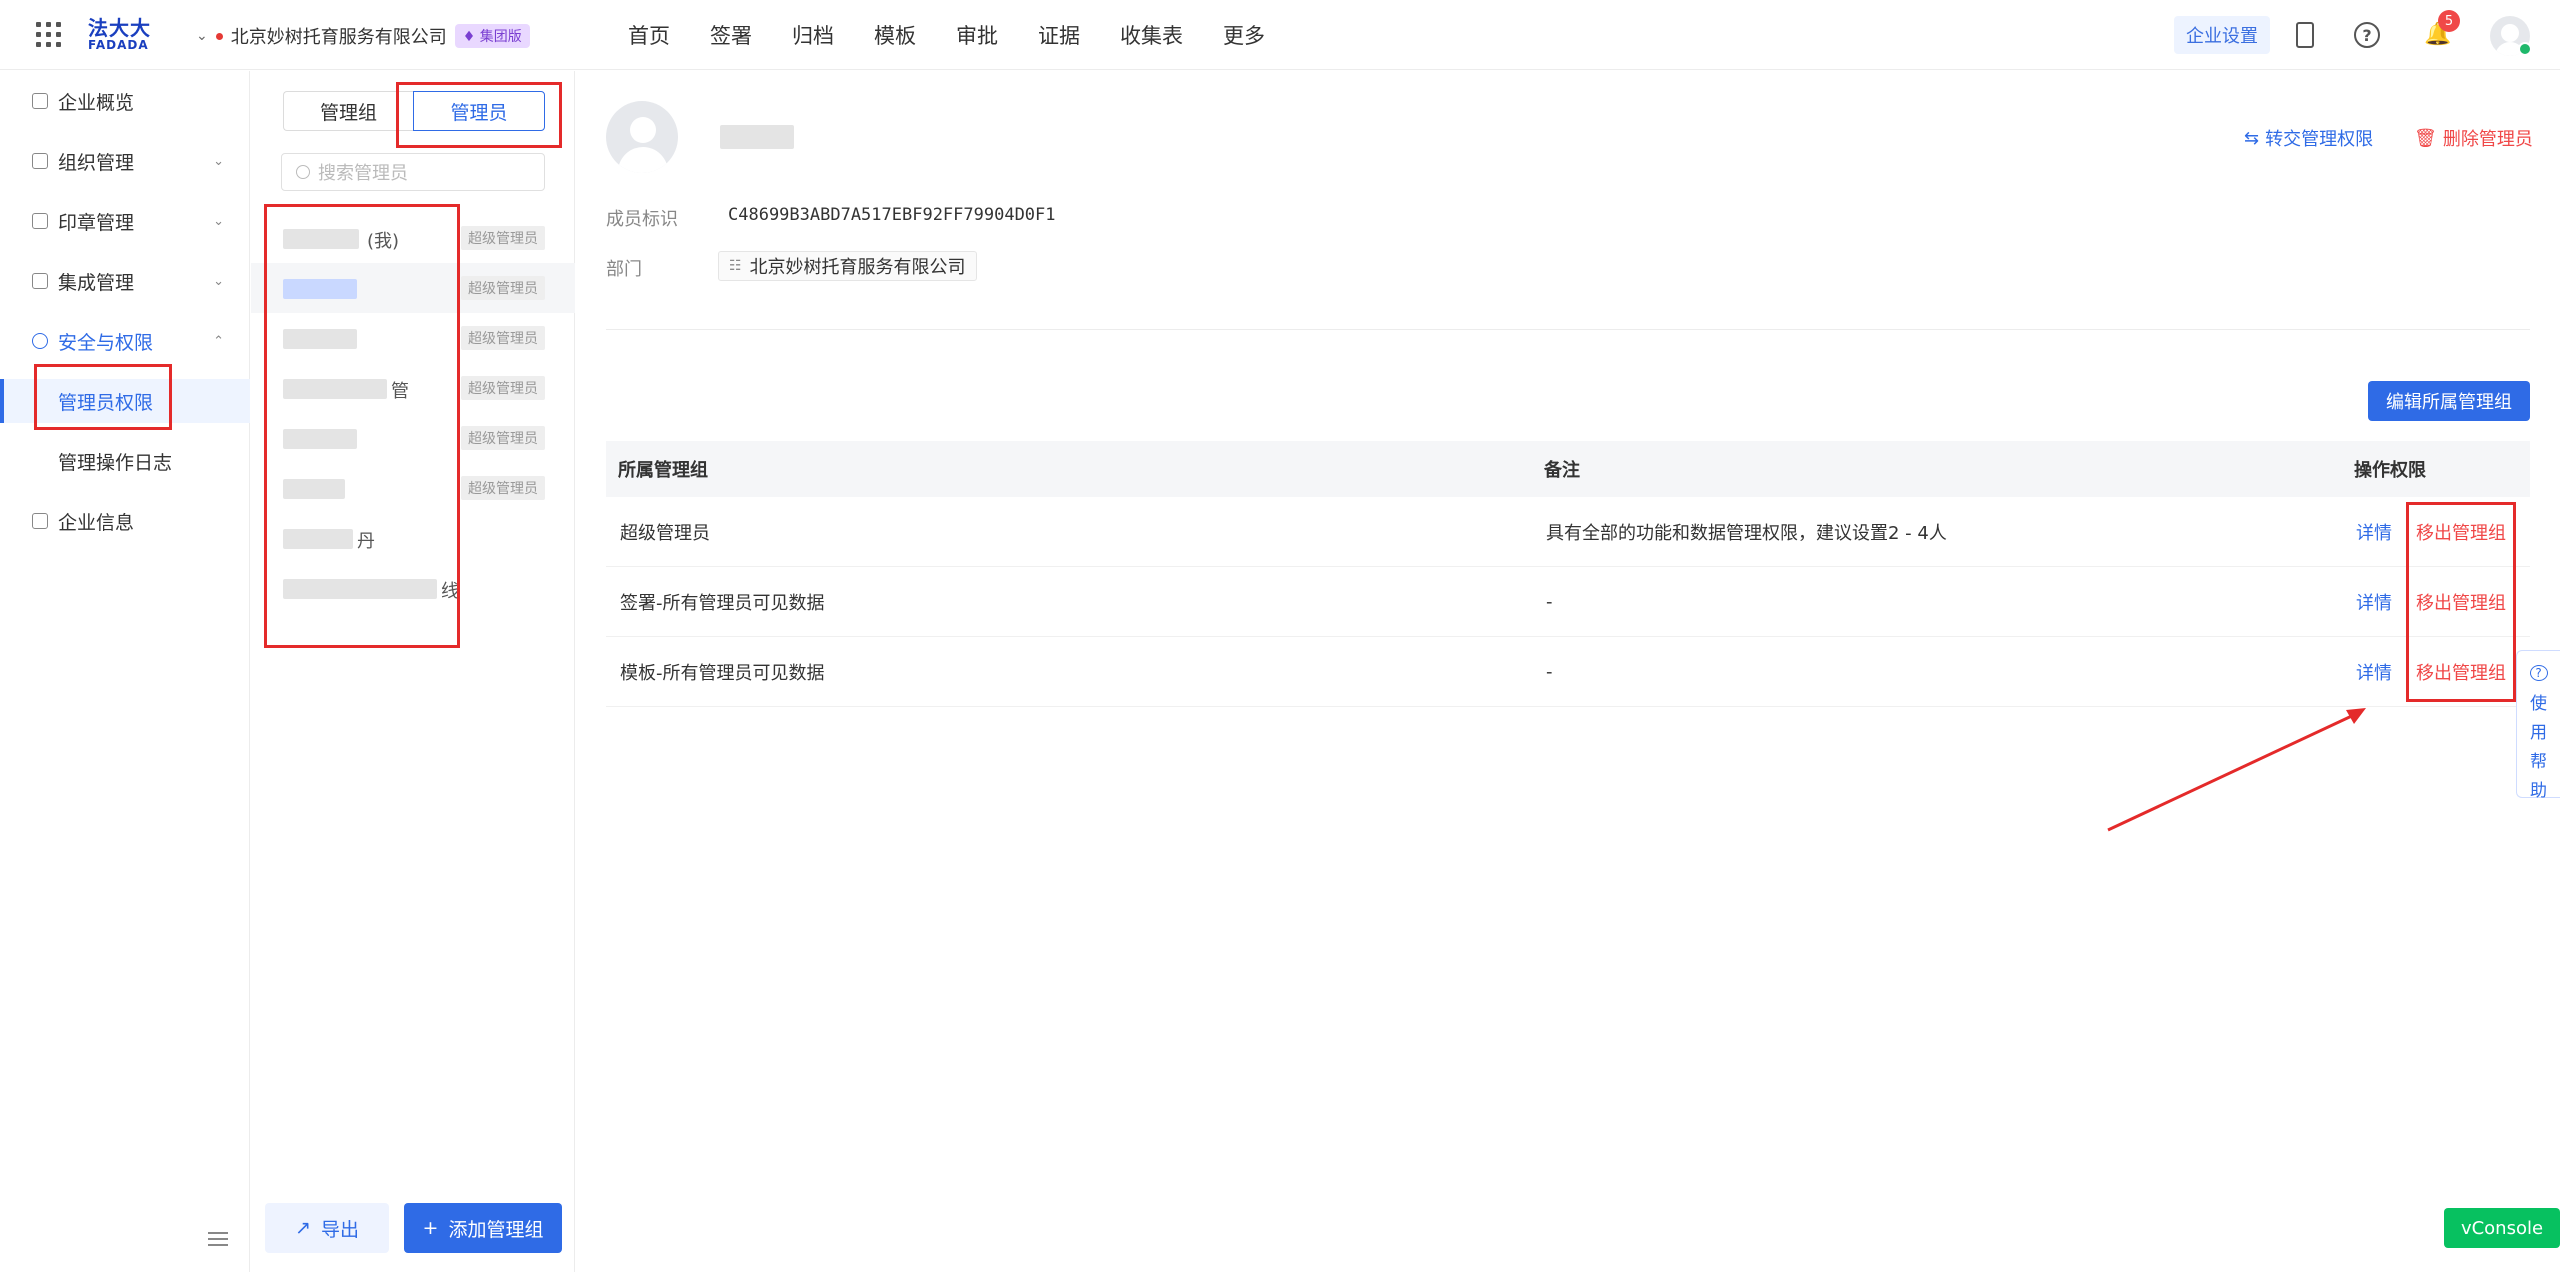  Describe the element at coordinates (1059, 36) in the screenshot. I see `nav-evidence: 证据` at that location.